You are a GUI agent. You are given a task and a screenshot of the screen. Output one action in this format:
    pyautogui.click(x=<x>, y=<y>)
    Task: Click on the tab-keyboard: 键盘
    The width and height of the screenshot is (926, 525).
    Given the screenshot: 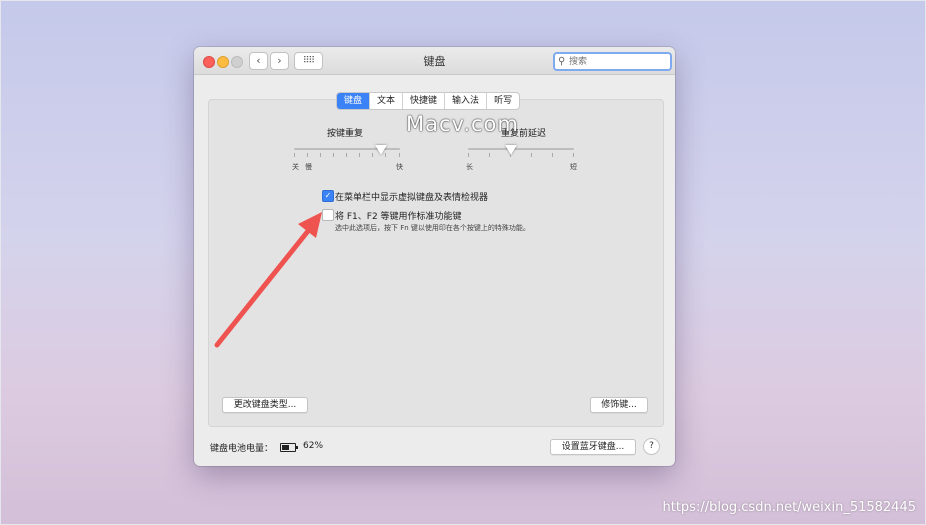 What is the action you would take?
    pyautogui.click(x=353, y=101)
    